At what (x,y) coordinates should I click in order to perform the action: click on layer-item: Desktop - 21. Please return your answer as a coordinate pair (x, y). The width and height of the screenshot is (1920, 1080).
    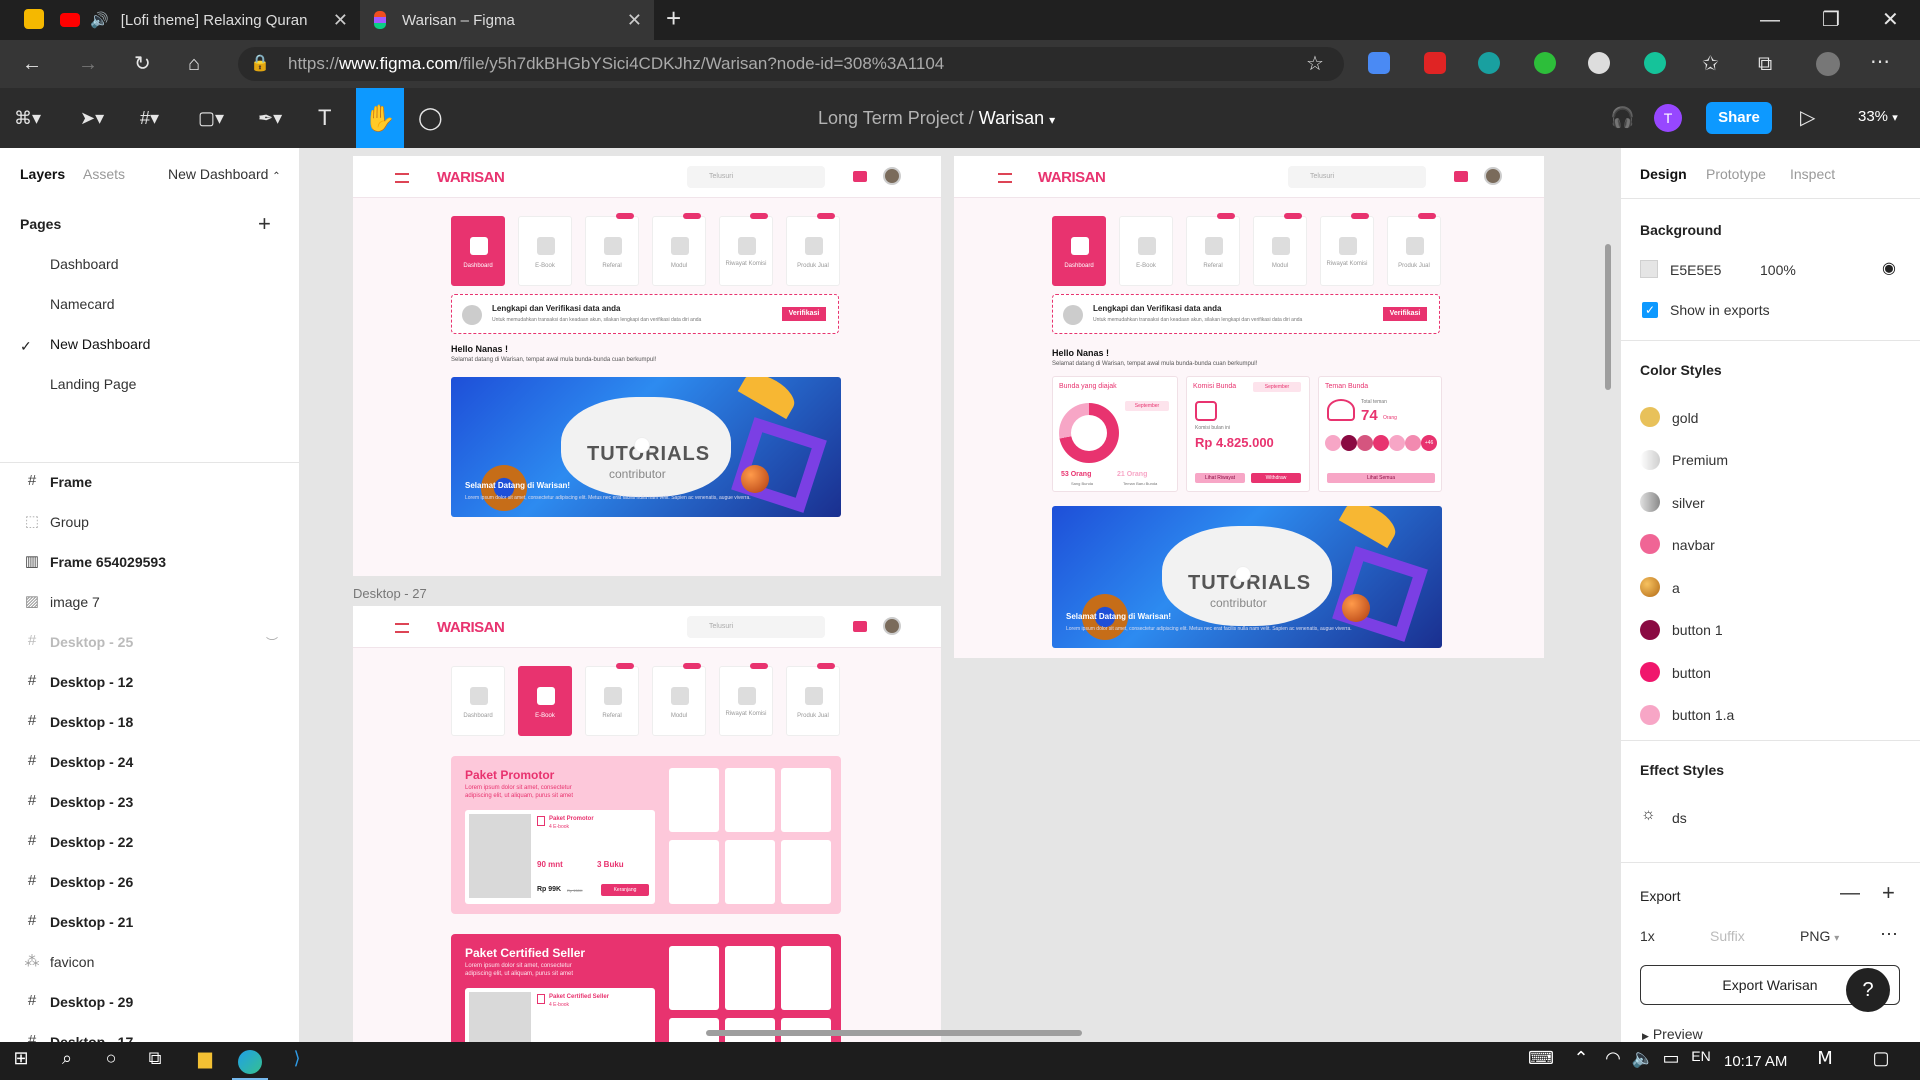
    Looking at the image, I should click on (91, 922).